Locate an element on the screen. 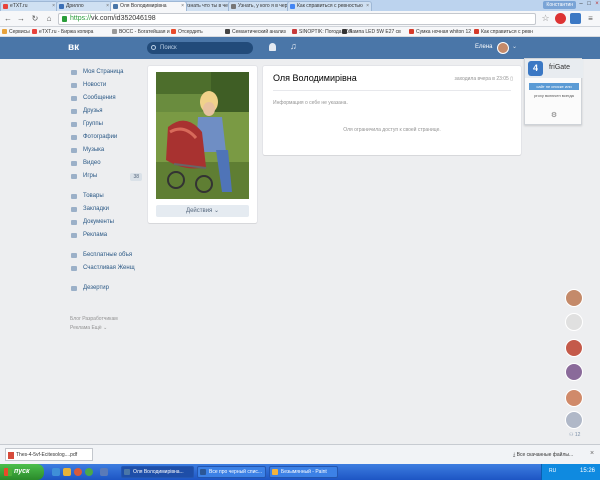 Image resolution: width=600 pixels, height=480 pixels. browser-profile-button: Константин is located at coordinates (559, 5).